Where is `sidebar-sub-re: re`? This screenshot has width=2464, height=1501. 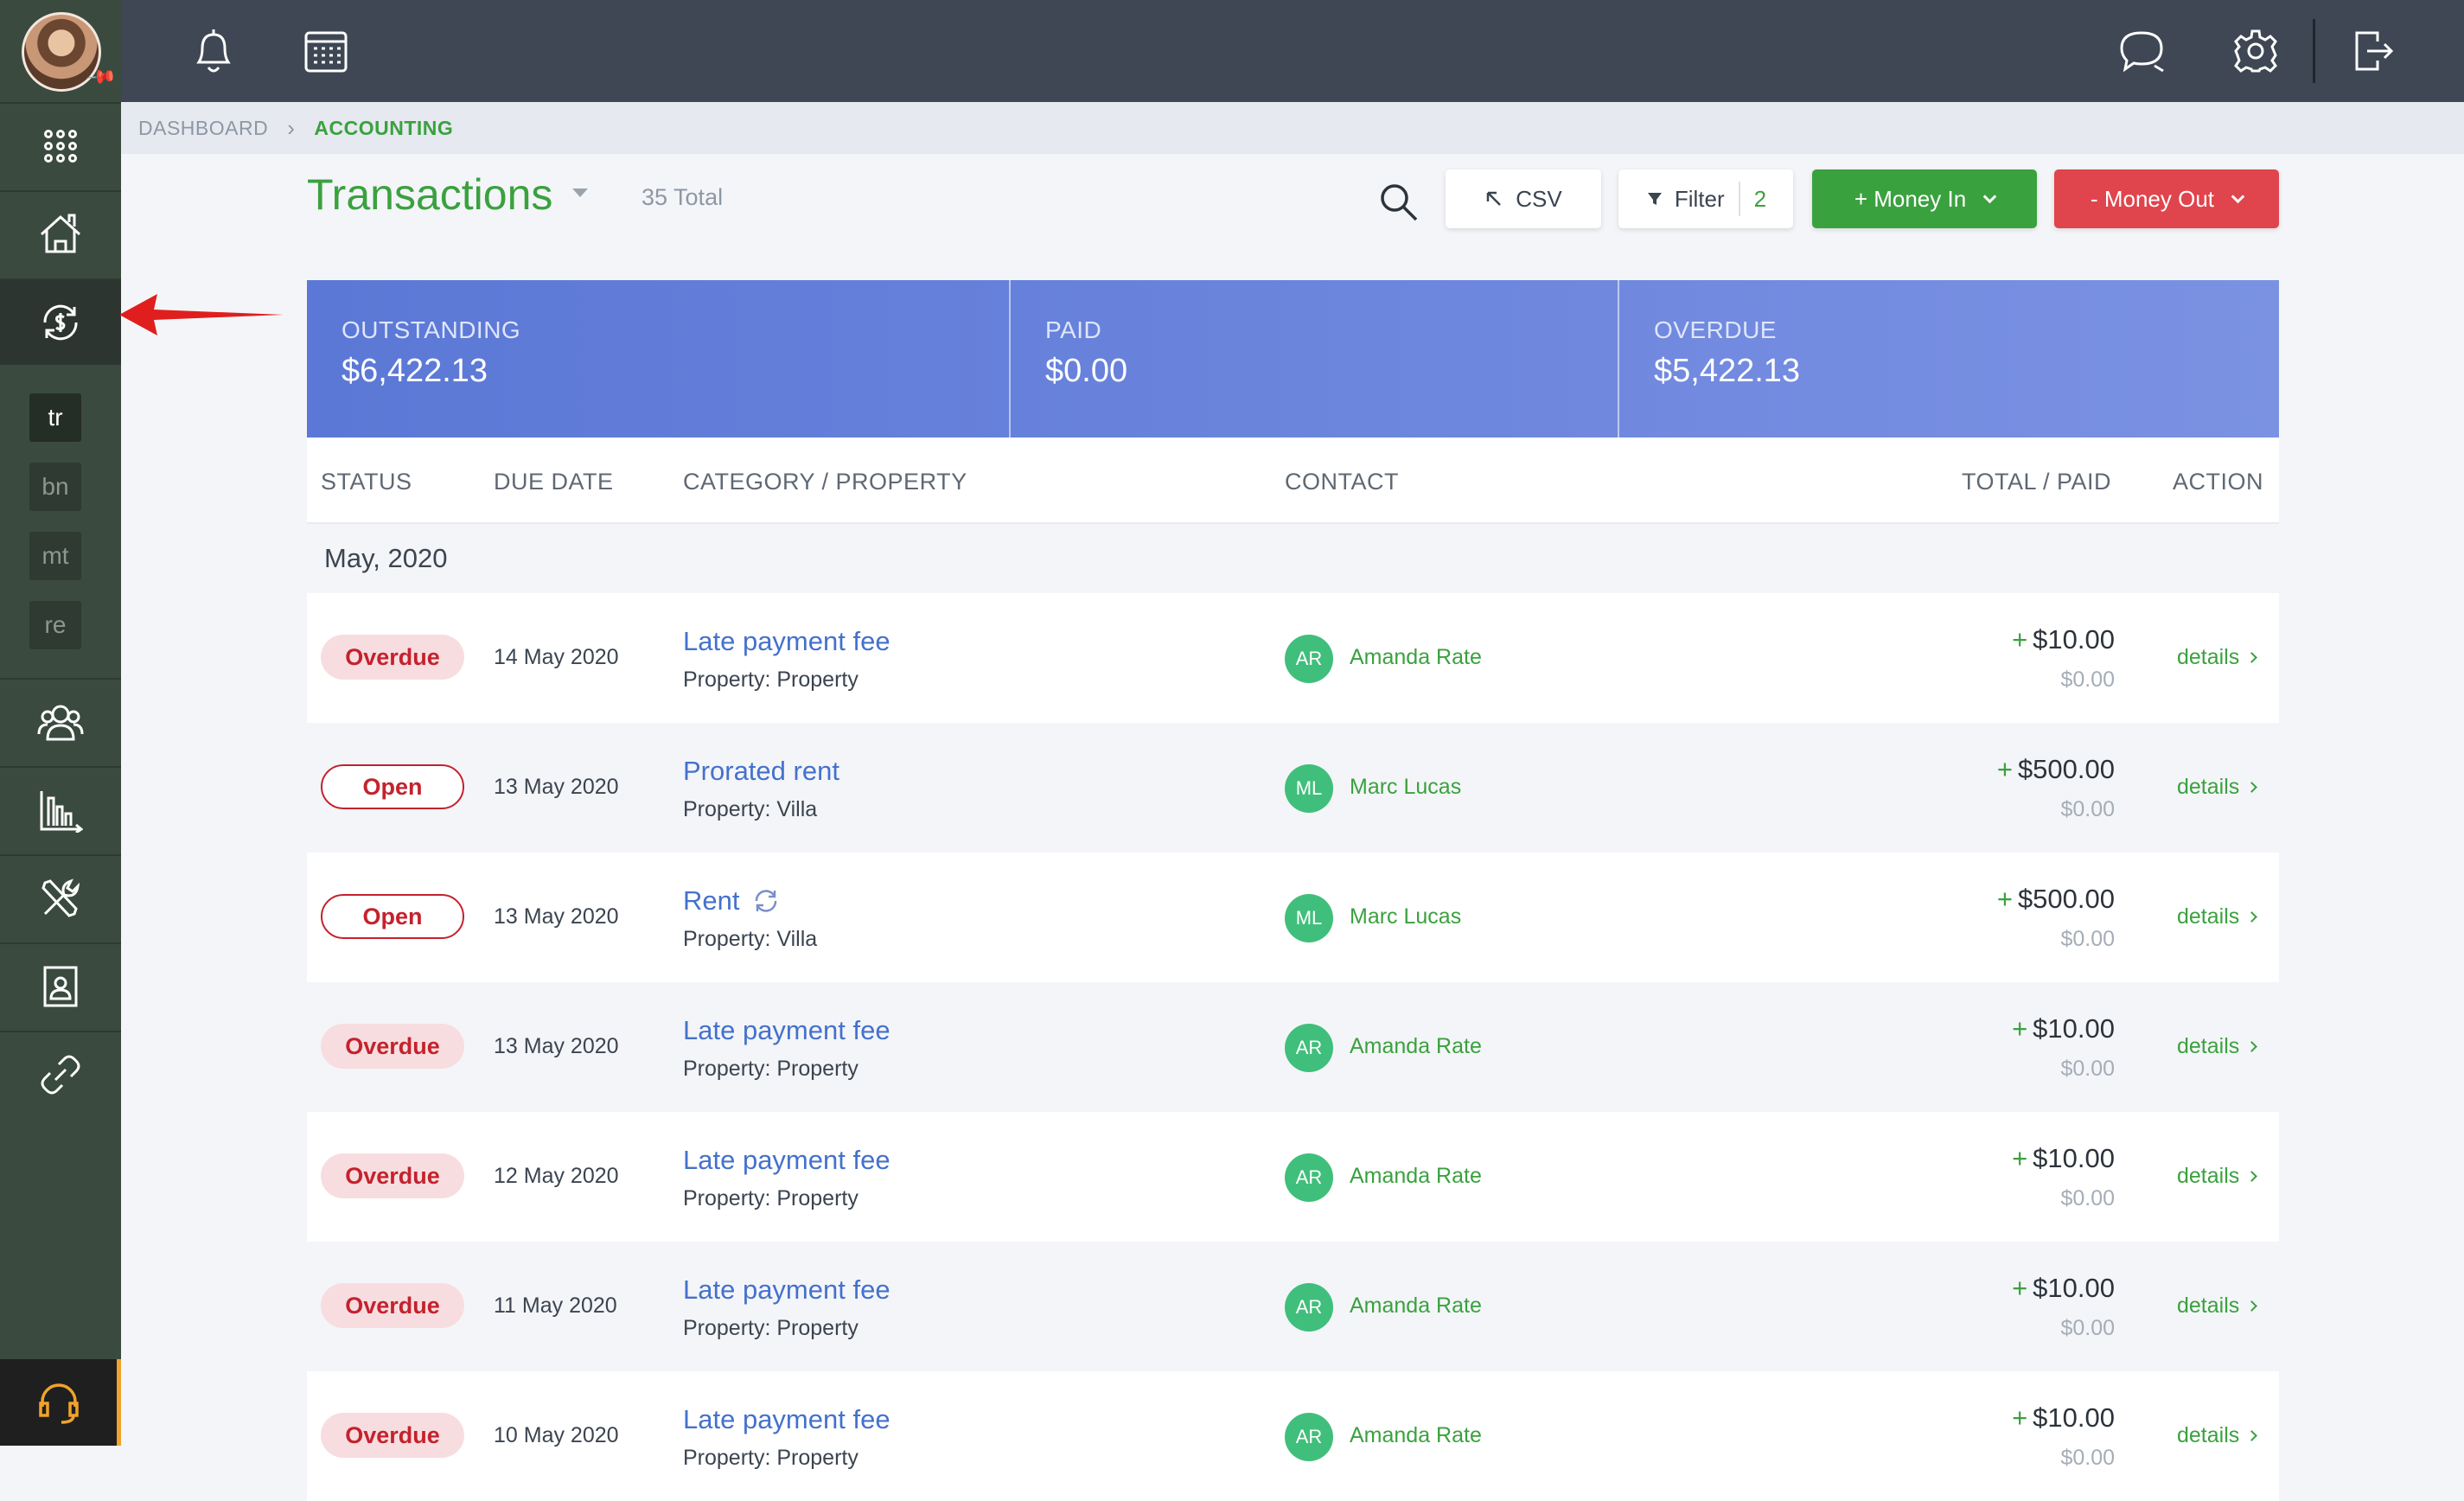
sidebar-sub-re: re is located at coordinates (55, 625).